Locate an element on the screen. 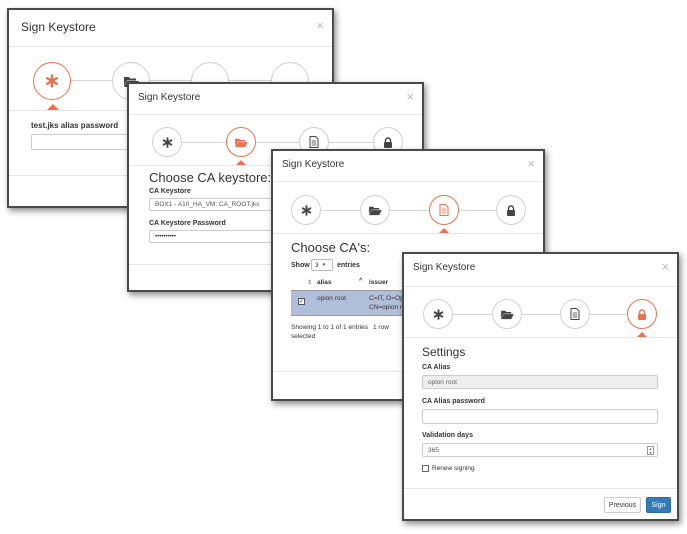 The height and width of the screenshot is (534, 687). validation-days-stepper: 365 ▴ ▾ is located at coordinates (540, 450).